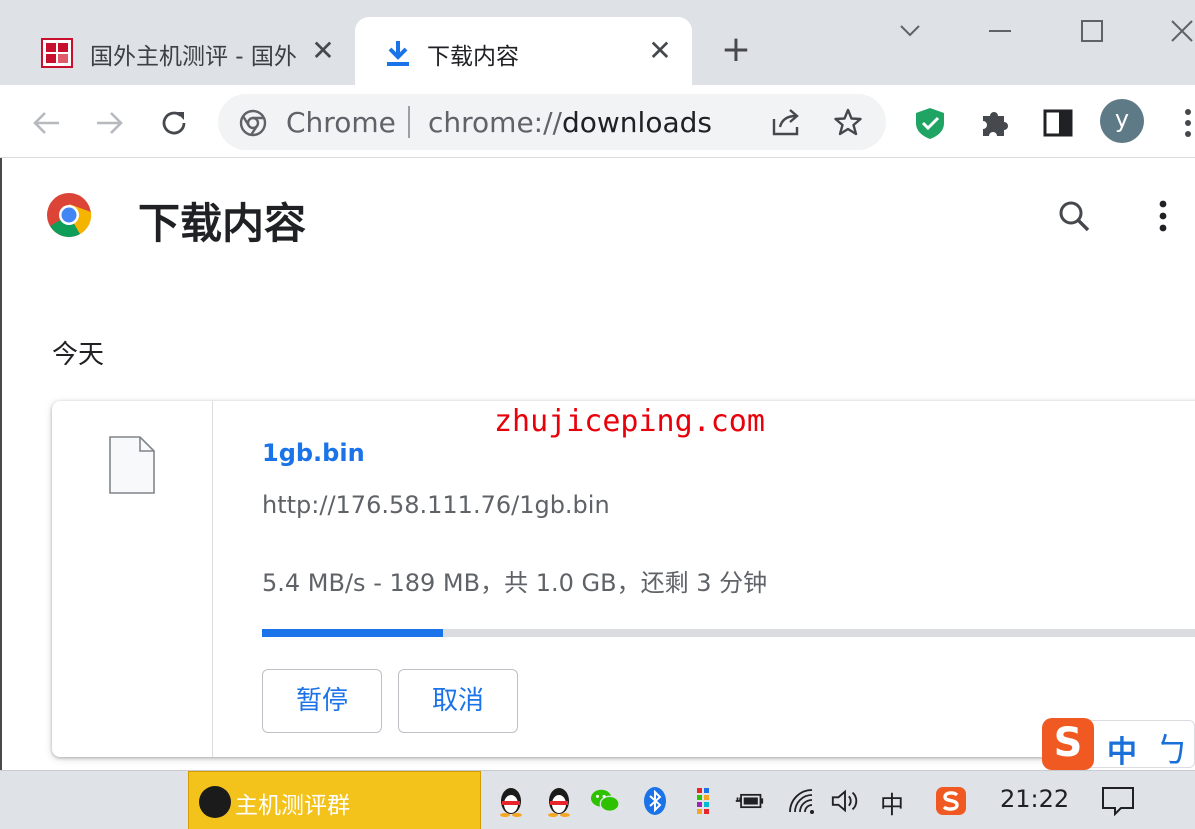 The height and width of the screenshot is (829, 1195). Describe the element at coordinates (1122, 121) in the screenshot. I see `profile-avatar: y` at that location.